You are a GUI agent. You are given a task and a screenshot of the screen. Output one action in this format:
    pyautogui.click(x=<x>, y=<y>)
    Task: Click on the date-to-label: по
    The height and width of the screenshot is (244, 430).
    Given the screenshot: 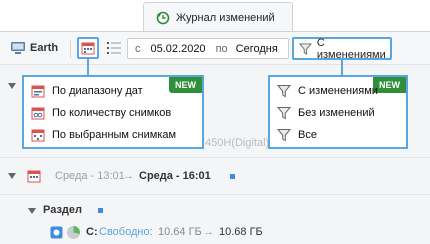 What is the action you would take?
    pyautogui.click(x=221, y=48)
    